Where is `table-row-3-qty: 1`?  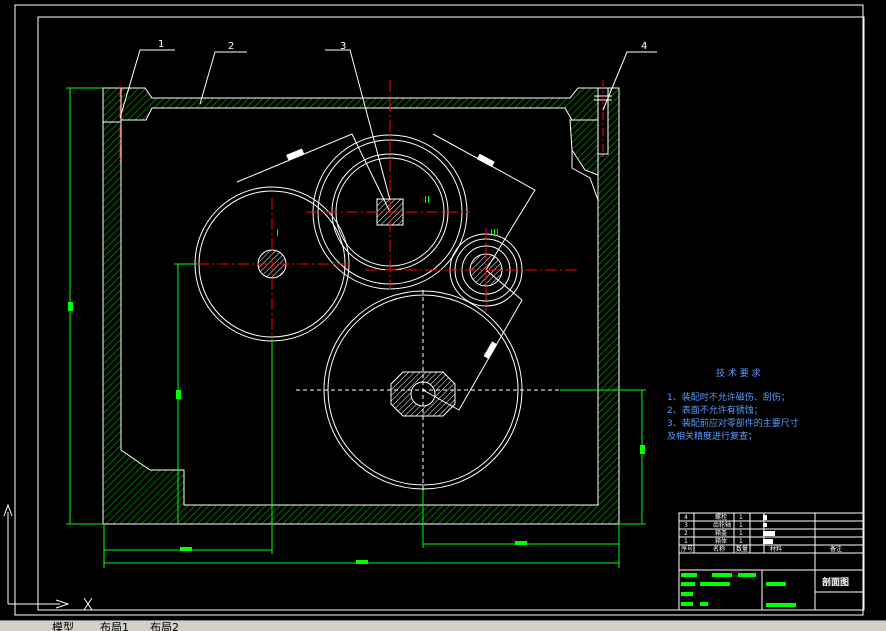 table-row-3-qty: 1 is located at coordinates (741, 525).